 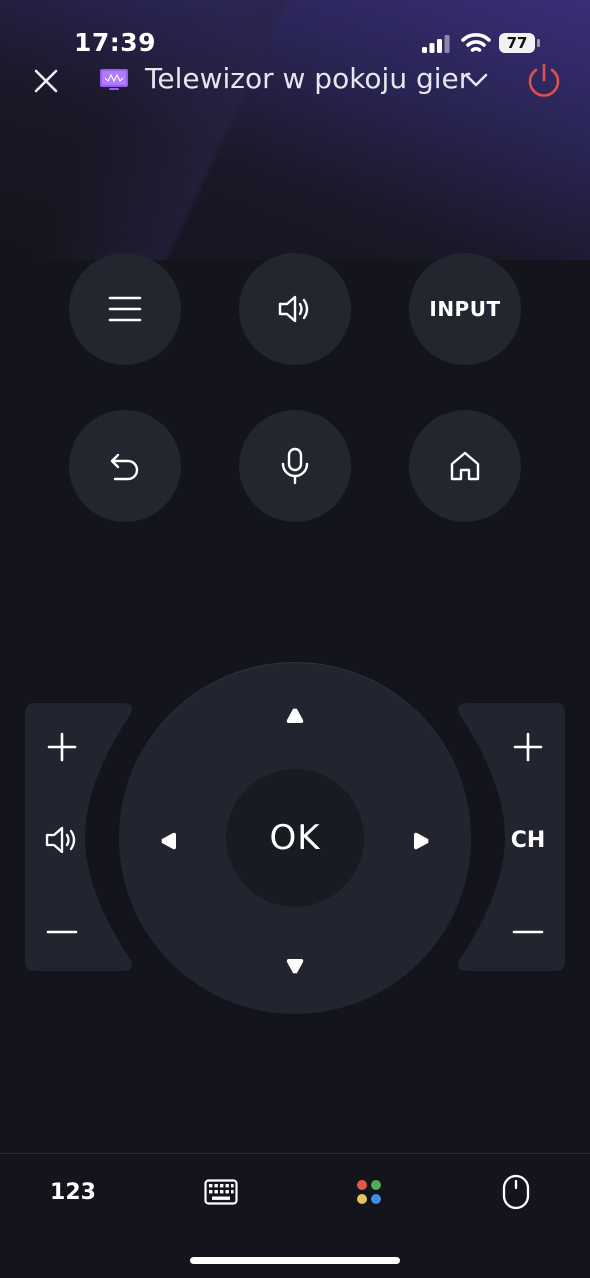 I want to click on dpad-down-button, so click(x=295, y=966).